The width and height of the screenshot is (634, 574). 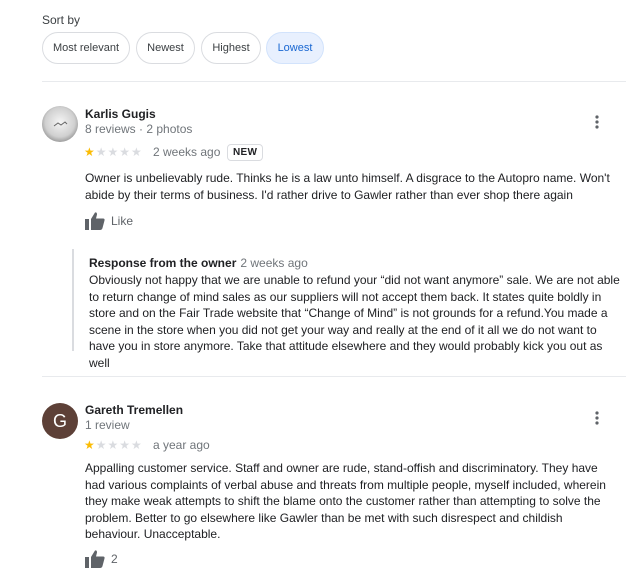 What do you see at coordinates (165, 48) in the screenshot?
I see `sort-chip-newest: Newest` at bounding box center [165, 48].